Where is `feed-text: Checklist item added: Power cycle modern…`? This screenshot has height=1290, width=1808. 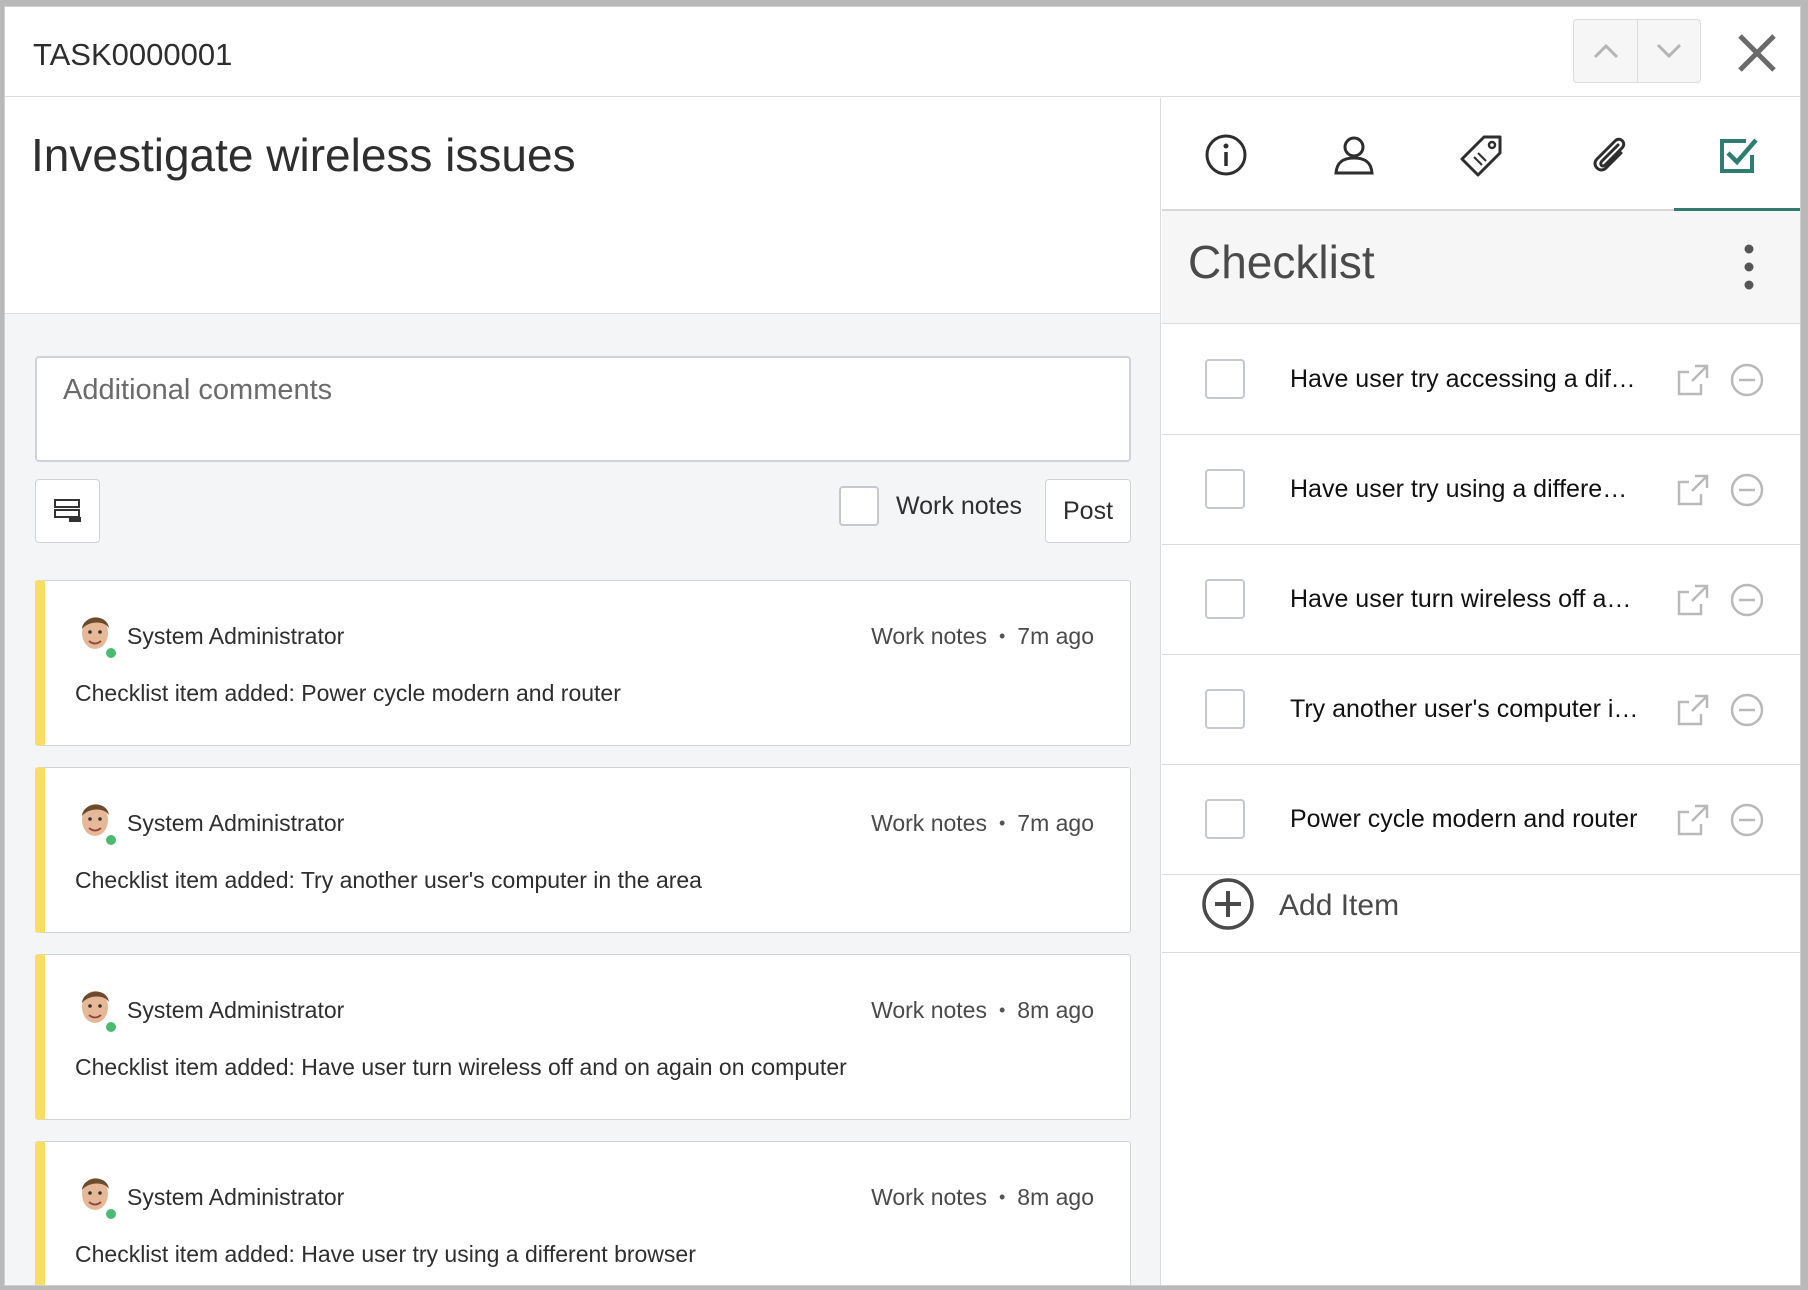 feed-text: Checklist item added: Power cycle modern… is located at coordinates (348, 693).